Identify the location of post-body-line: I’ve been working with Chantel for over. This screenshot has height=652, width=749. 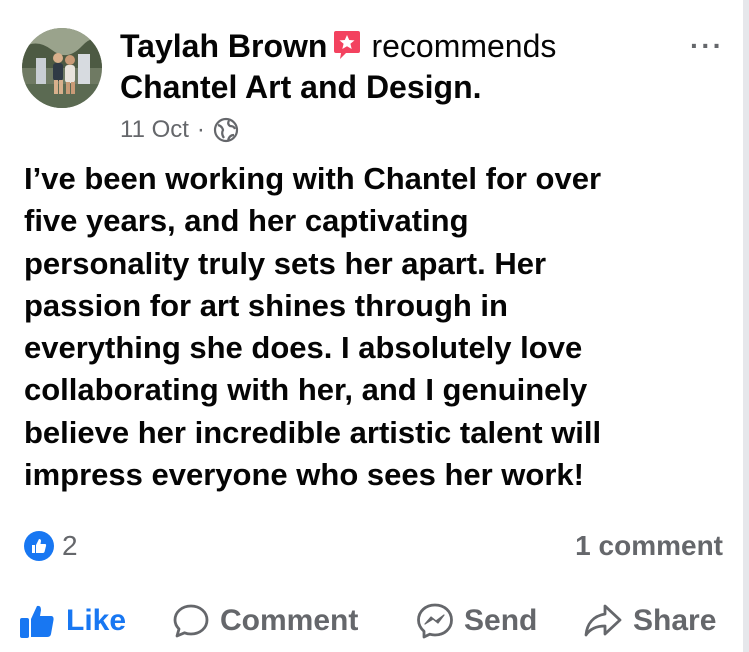
(313, 178).